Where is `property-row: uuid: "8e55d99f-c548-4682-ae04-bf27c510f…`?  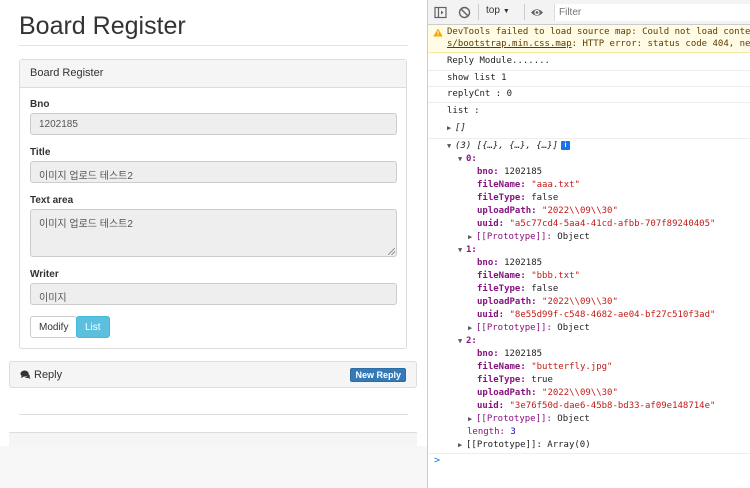
property-row: uuid: "8e55d99f-c548-4682-ae04-bf27c510f… is located at coordinates (596, 315).